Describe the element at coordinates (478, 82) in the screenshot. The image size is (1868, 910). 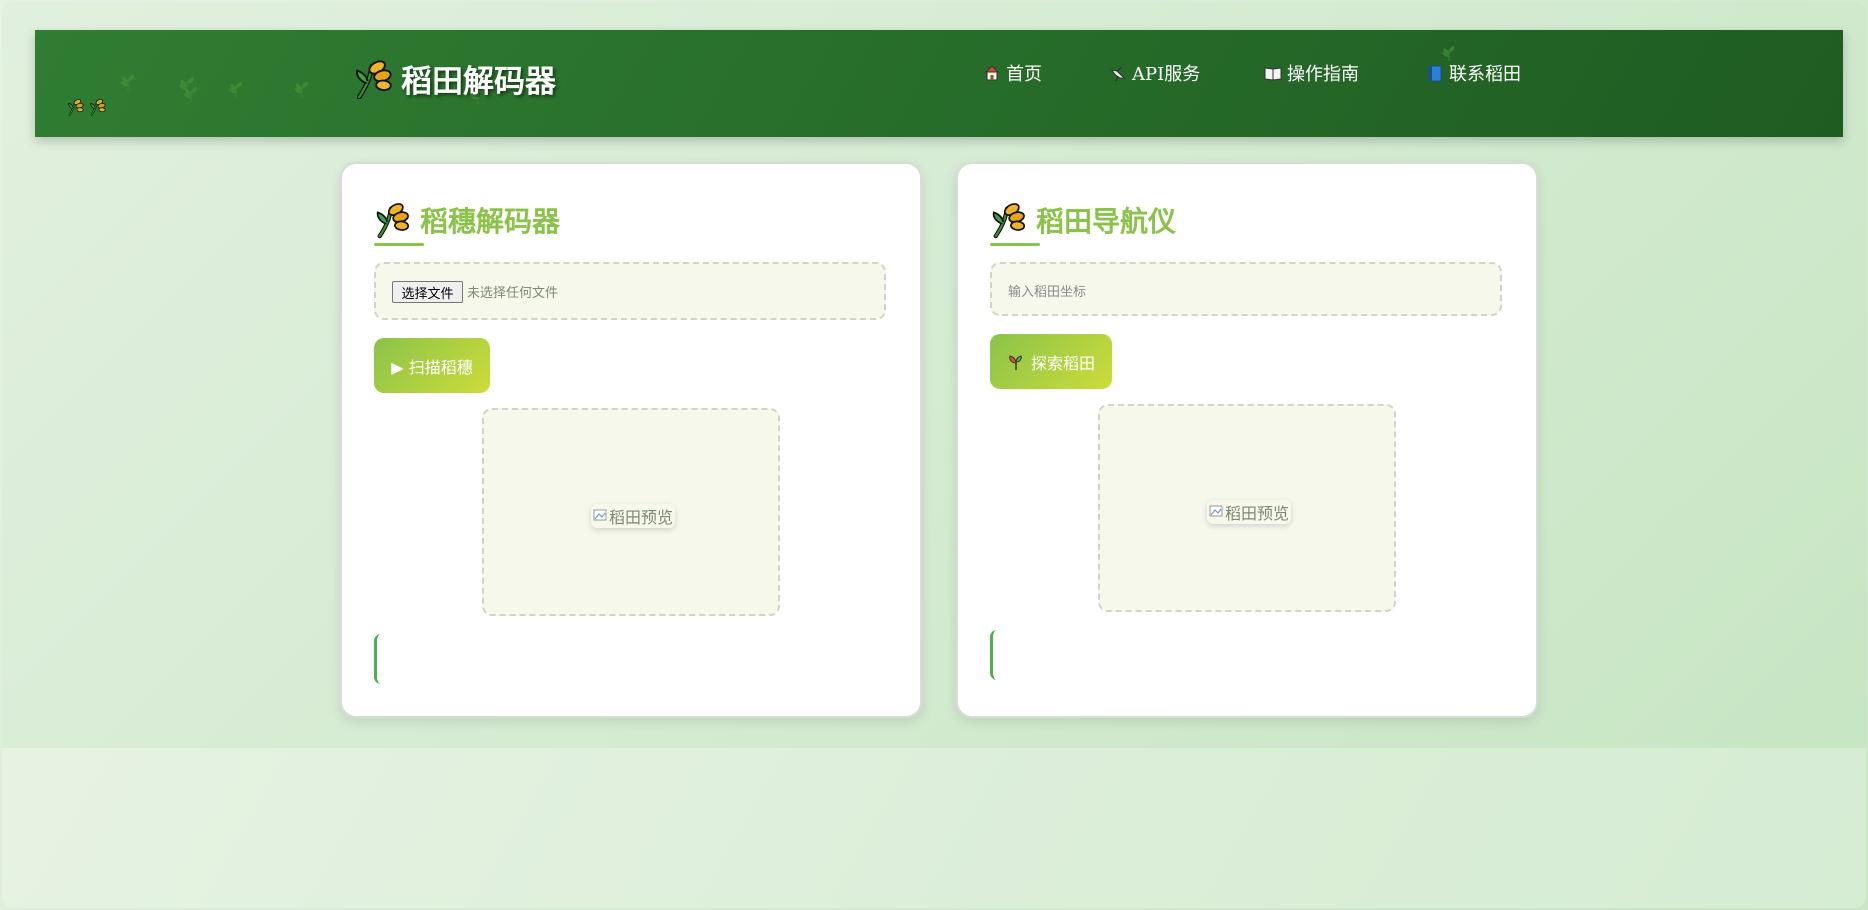
I see `logo-text: 稻田解码器` at that location.